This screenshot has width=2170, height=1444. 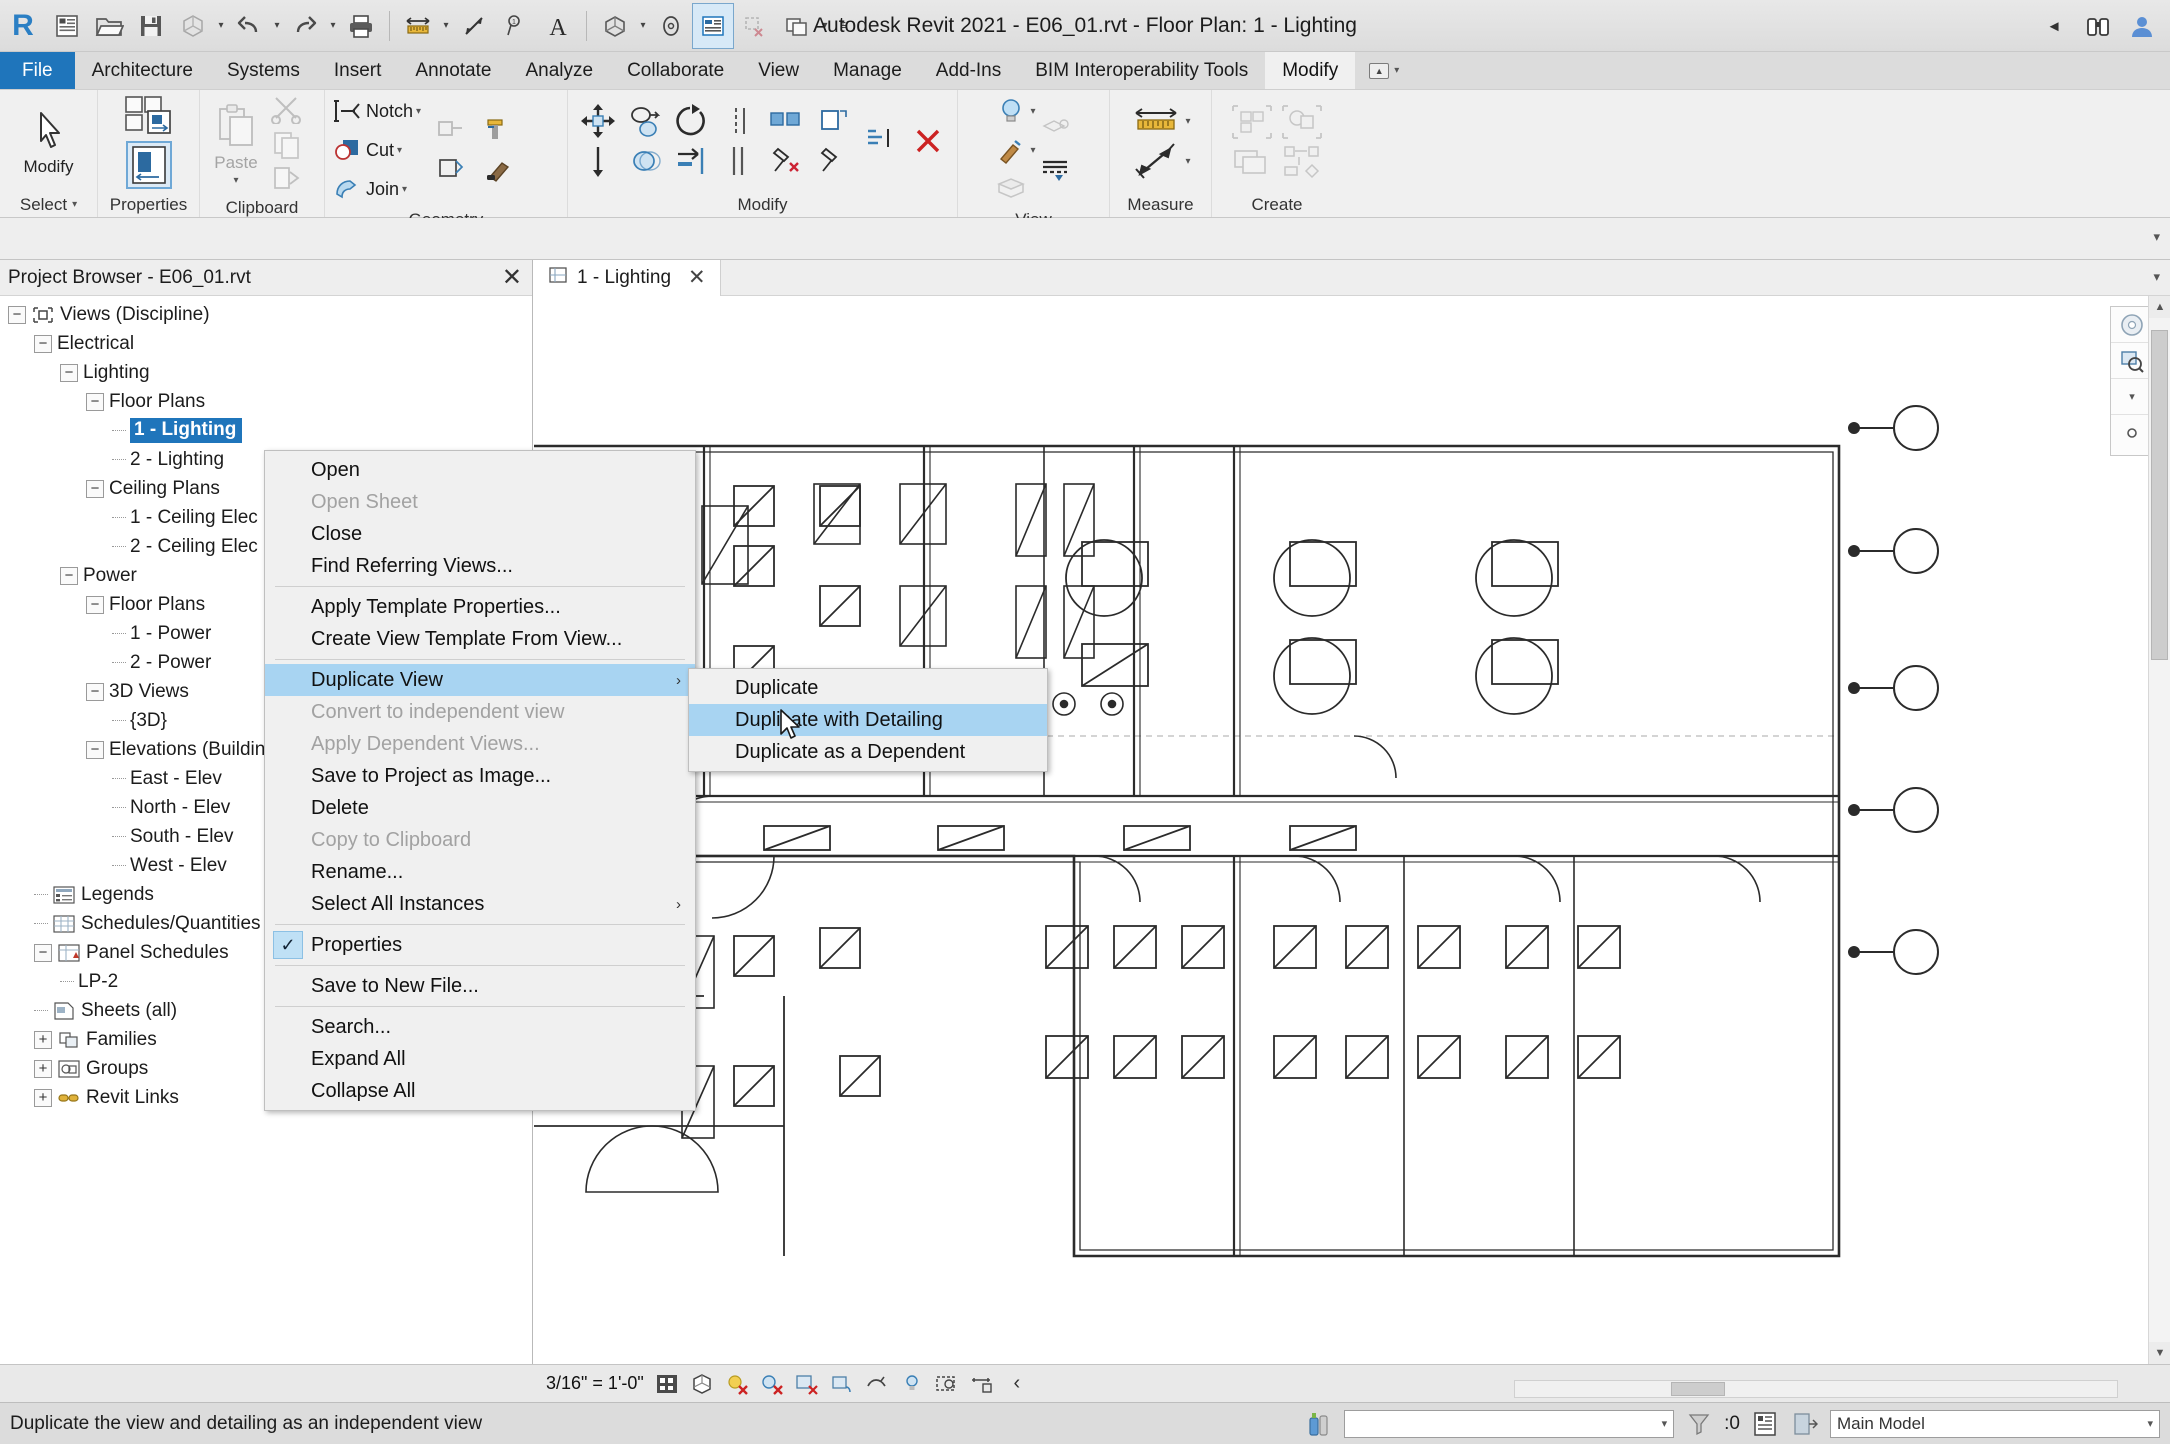 I want to click on aligned-dimension-icon, so click(x=474, y=26).